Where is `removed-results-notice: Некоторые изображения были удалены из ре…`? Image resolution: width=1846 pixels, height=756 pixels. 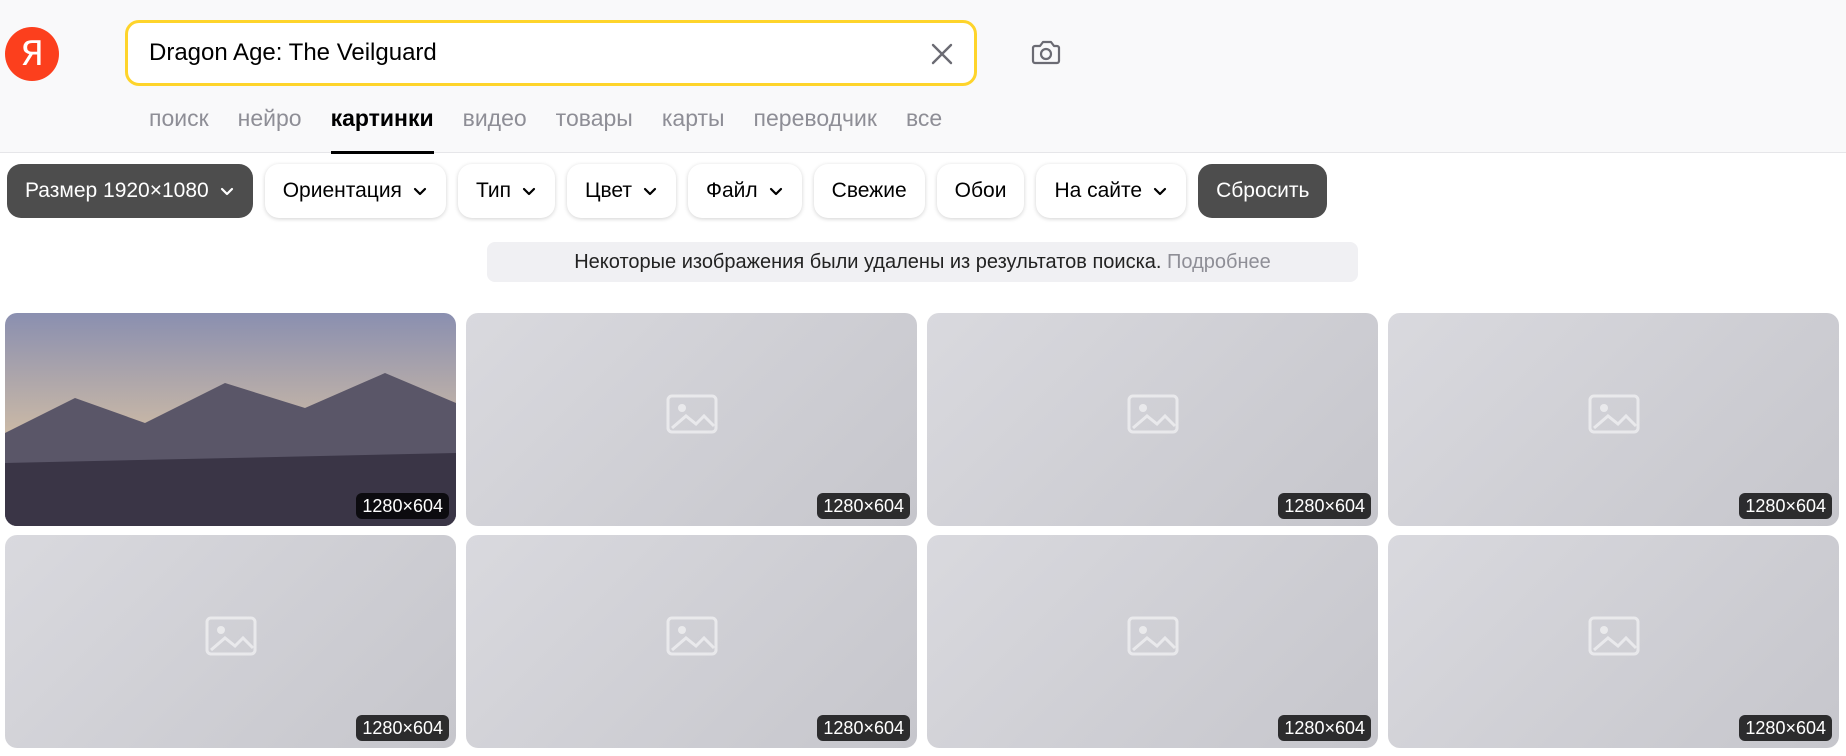
removed-results-notice: Некоторые изображения были удалены из ре… is located at coordinates (922, 262).